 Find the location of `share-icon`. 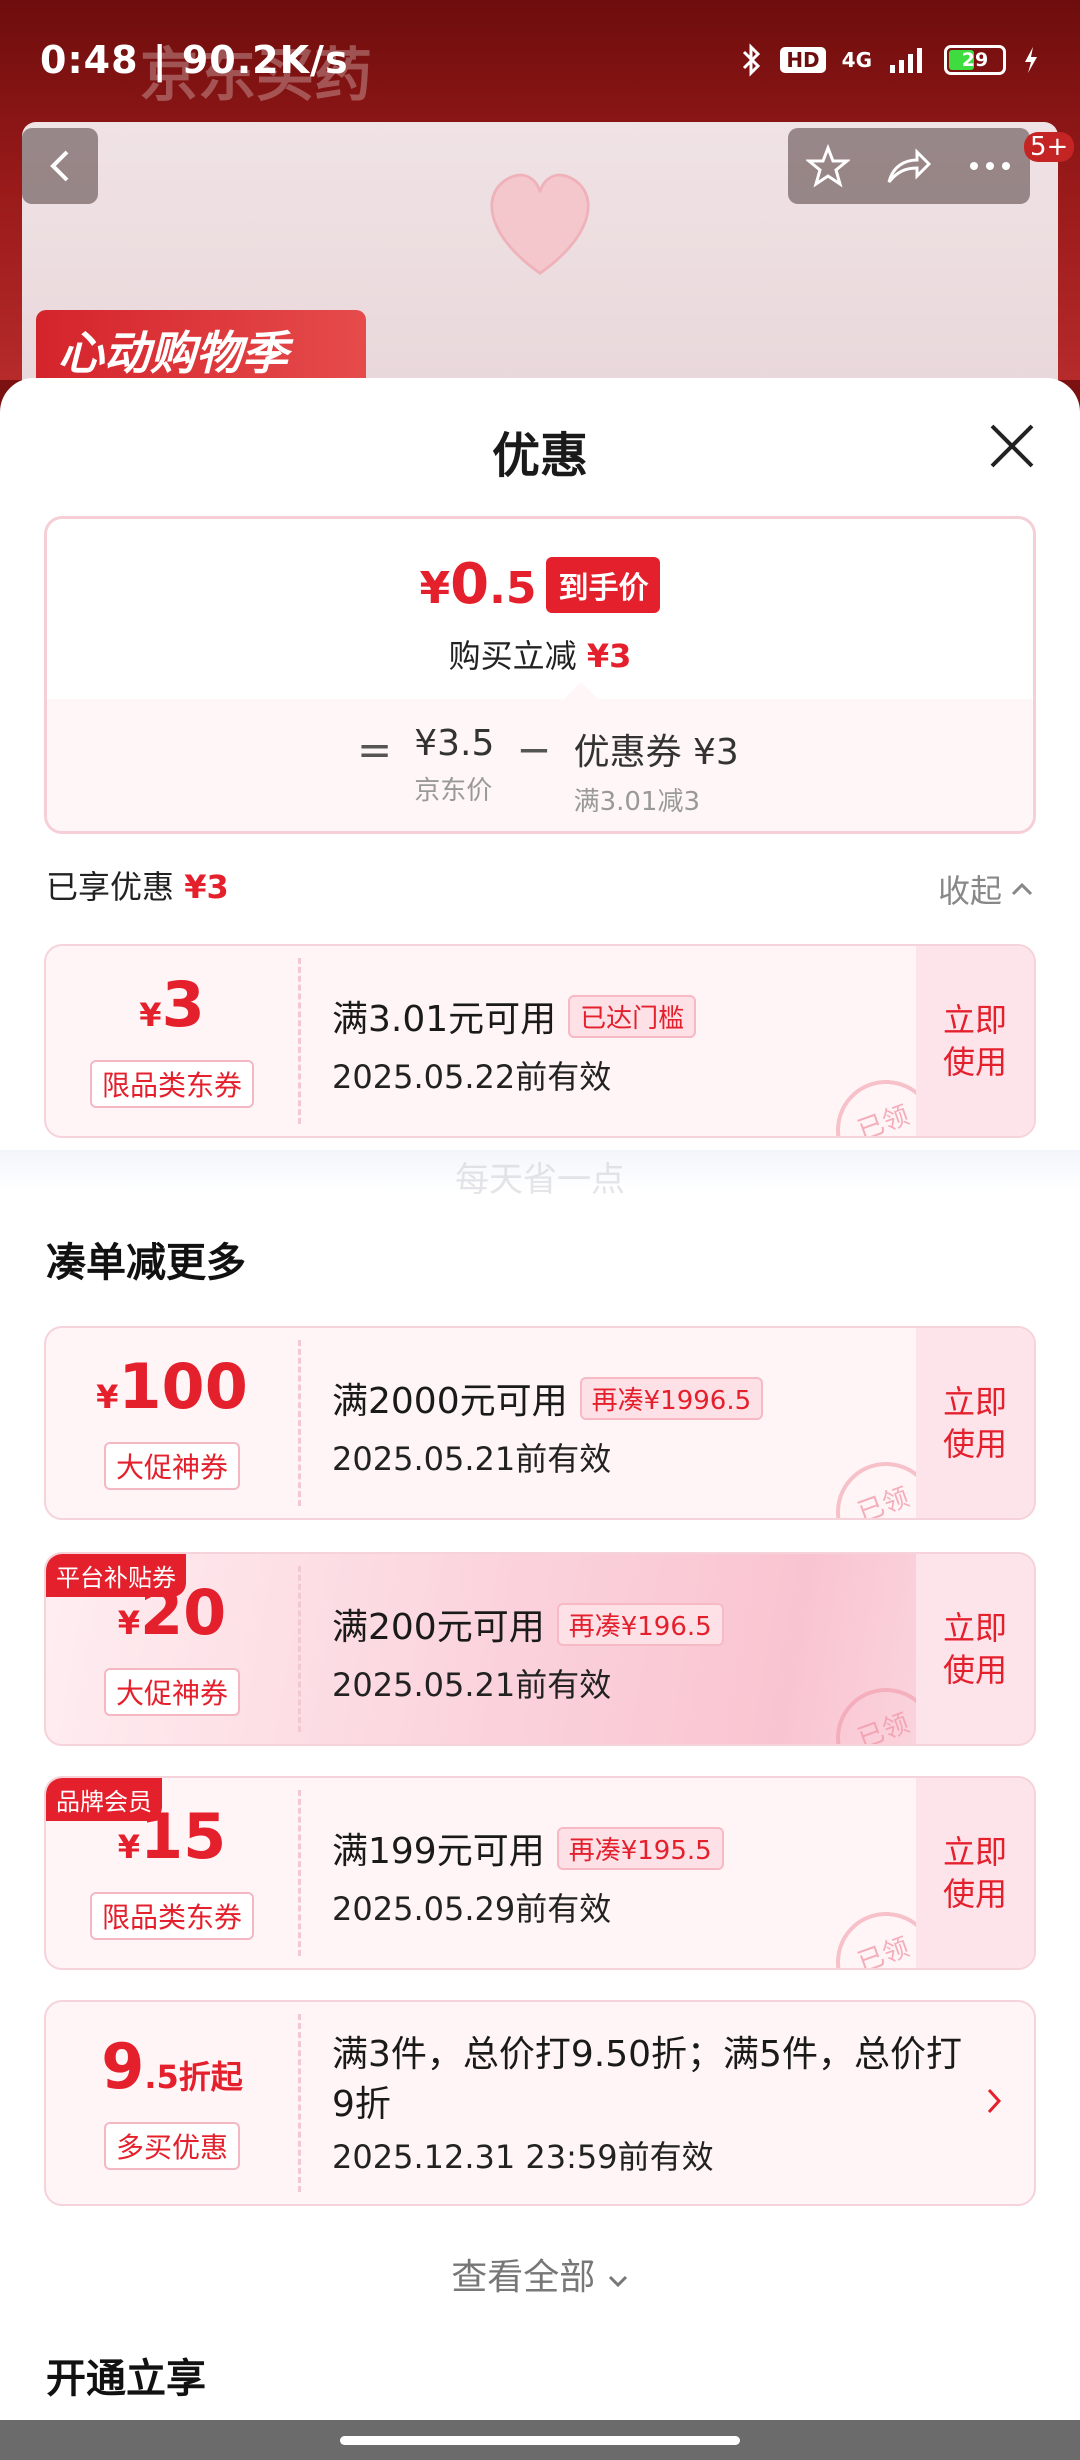

share-icon is located at coordinates (909, 166).